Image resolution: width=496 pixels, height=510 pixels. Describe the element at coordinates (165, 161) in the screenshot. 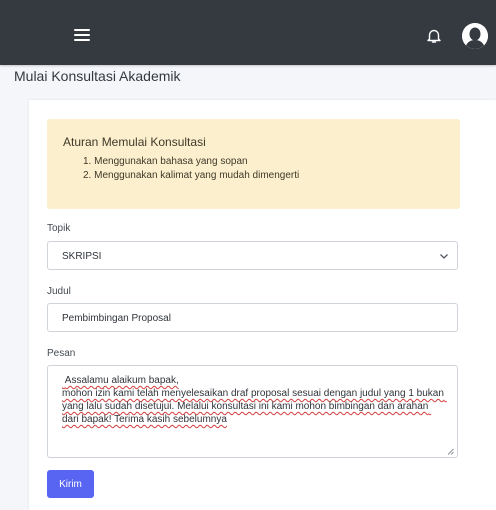

I see `rule-item: 1. Menggunakan bahasa yang sopan` at that location.